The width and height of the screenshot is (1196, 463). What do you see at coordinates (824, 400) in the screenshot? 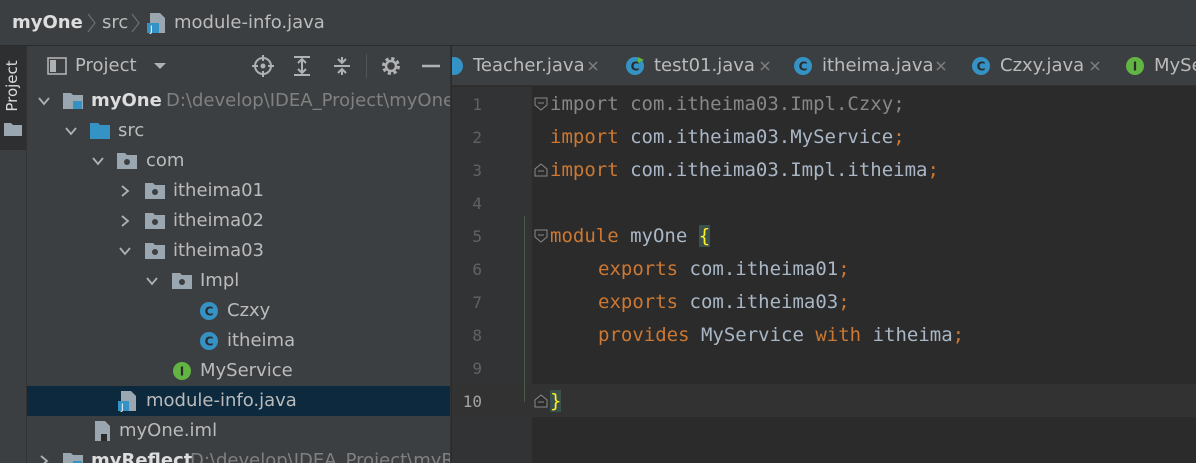
I see `caret-line-highlight` at bounding box center [824, 400].